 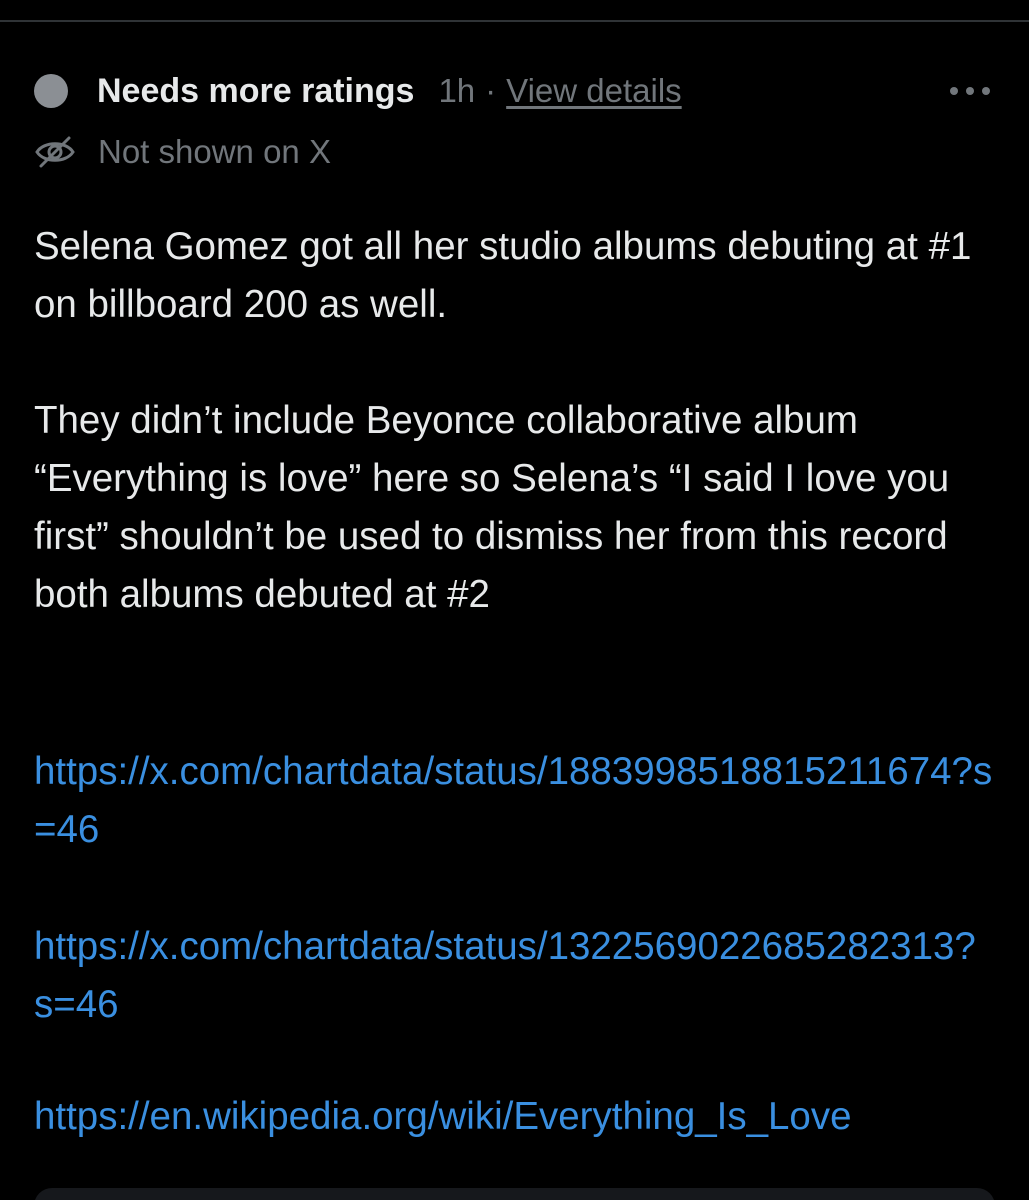 What do you see at coordinates (51, 91) in the screenshot?
I see `status-indicator-icon` at bounding box center [51, 91].